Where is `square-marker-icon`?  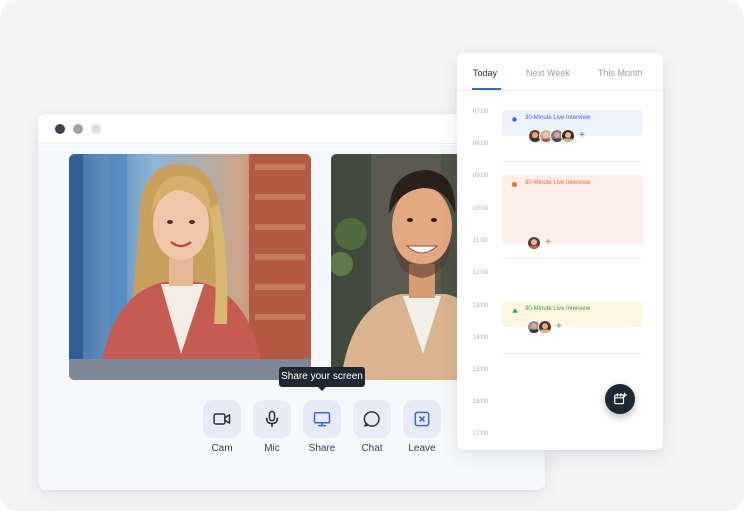
square-marker-icon is located at coordinates (514, 184).